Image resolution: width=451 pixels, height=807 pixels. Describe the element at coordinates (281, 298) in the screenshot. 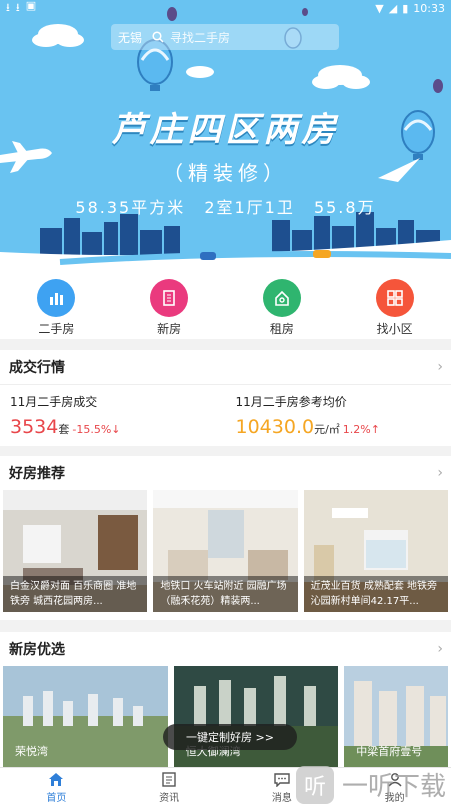

I see `house-key-icon` at that location.